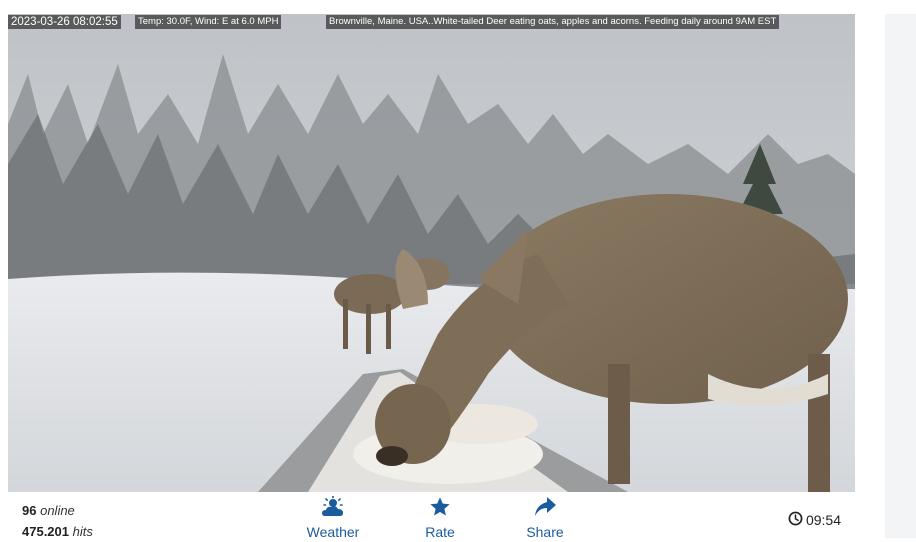 The image size is (916, 542). What do you see at coordinates (545, 507) in the screenshot?
I see `share-icon` at bounding box center [545, 507].